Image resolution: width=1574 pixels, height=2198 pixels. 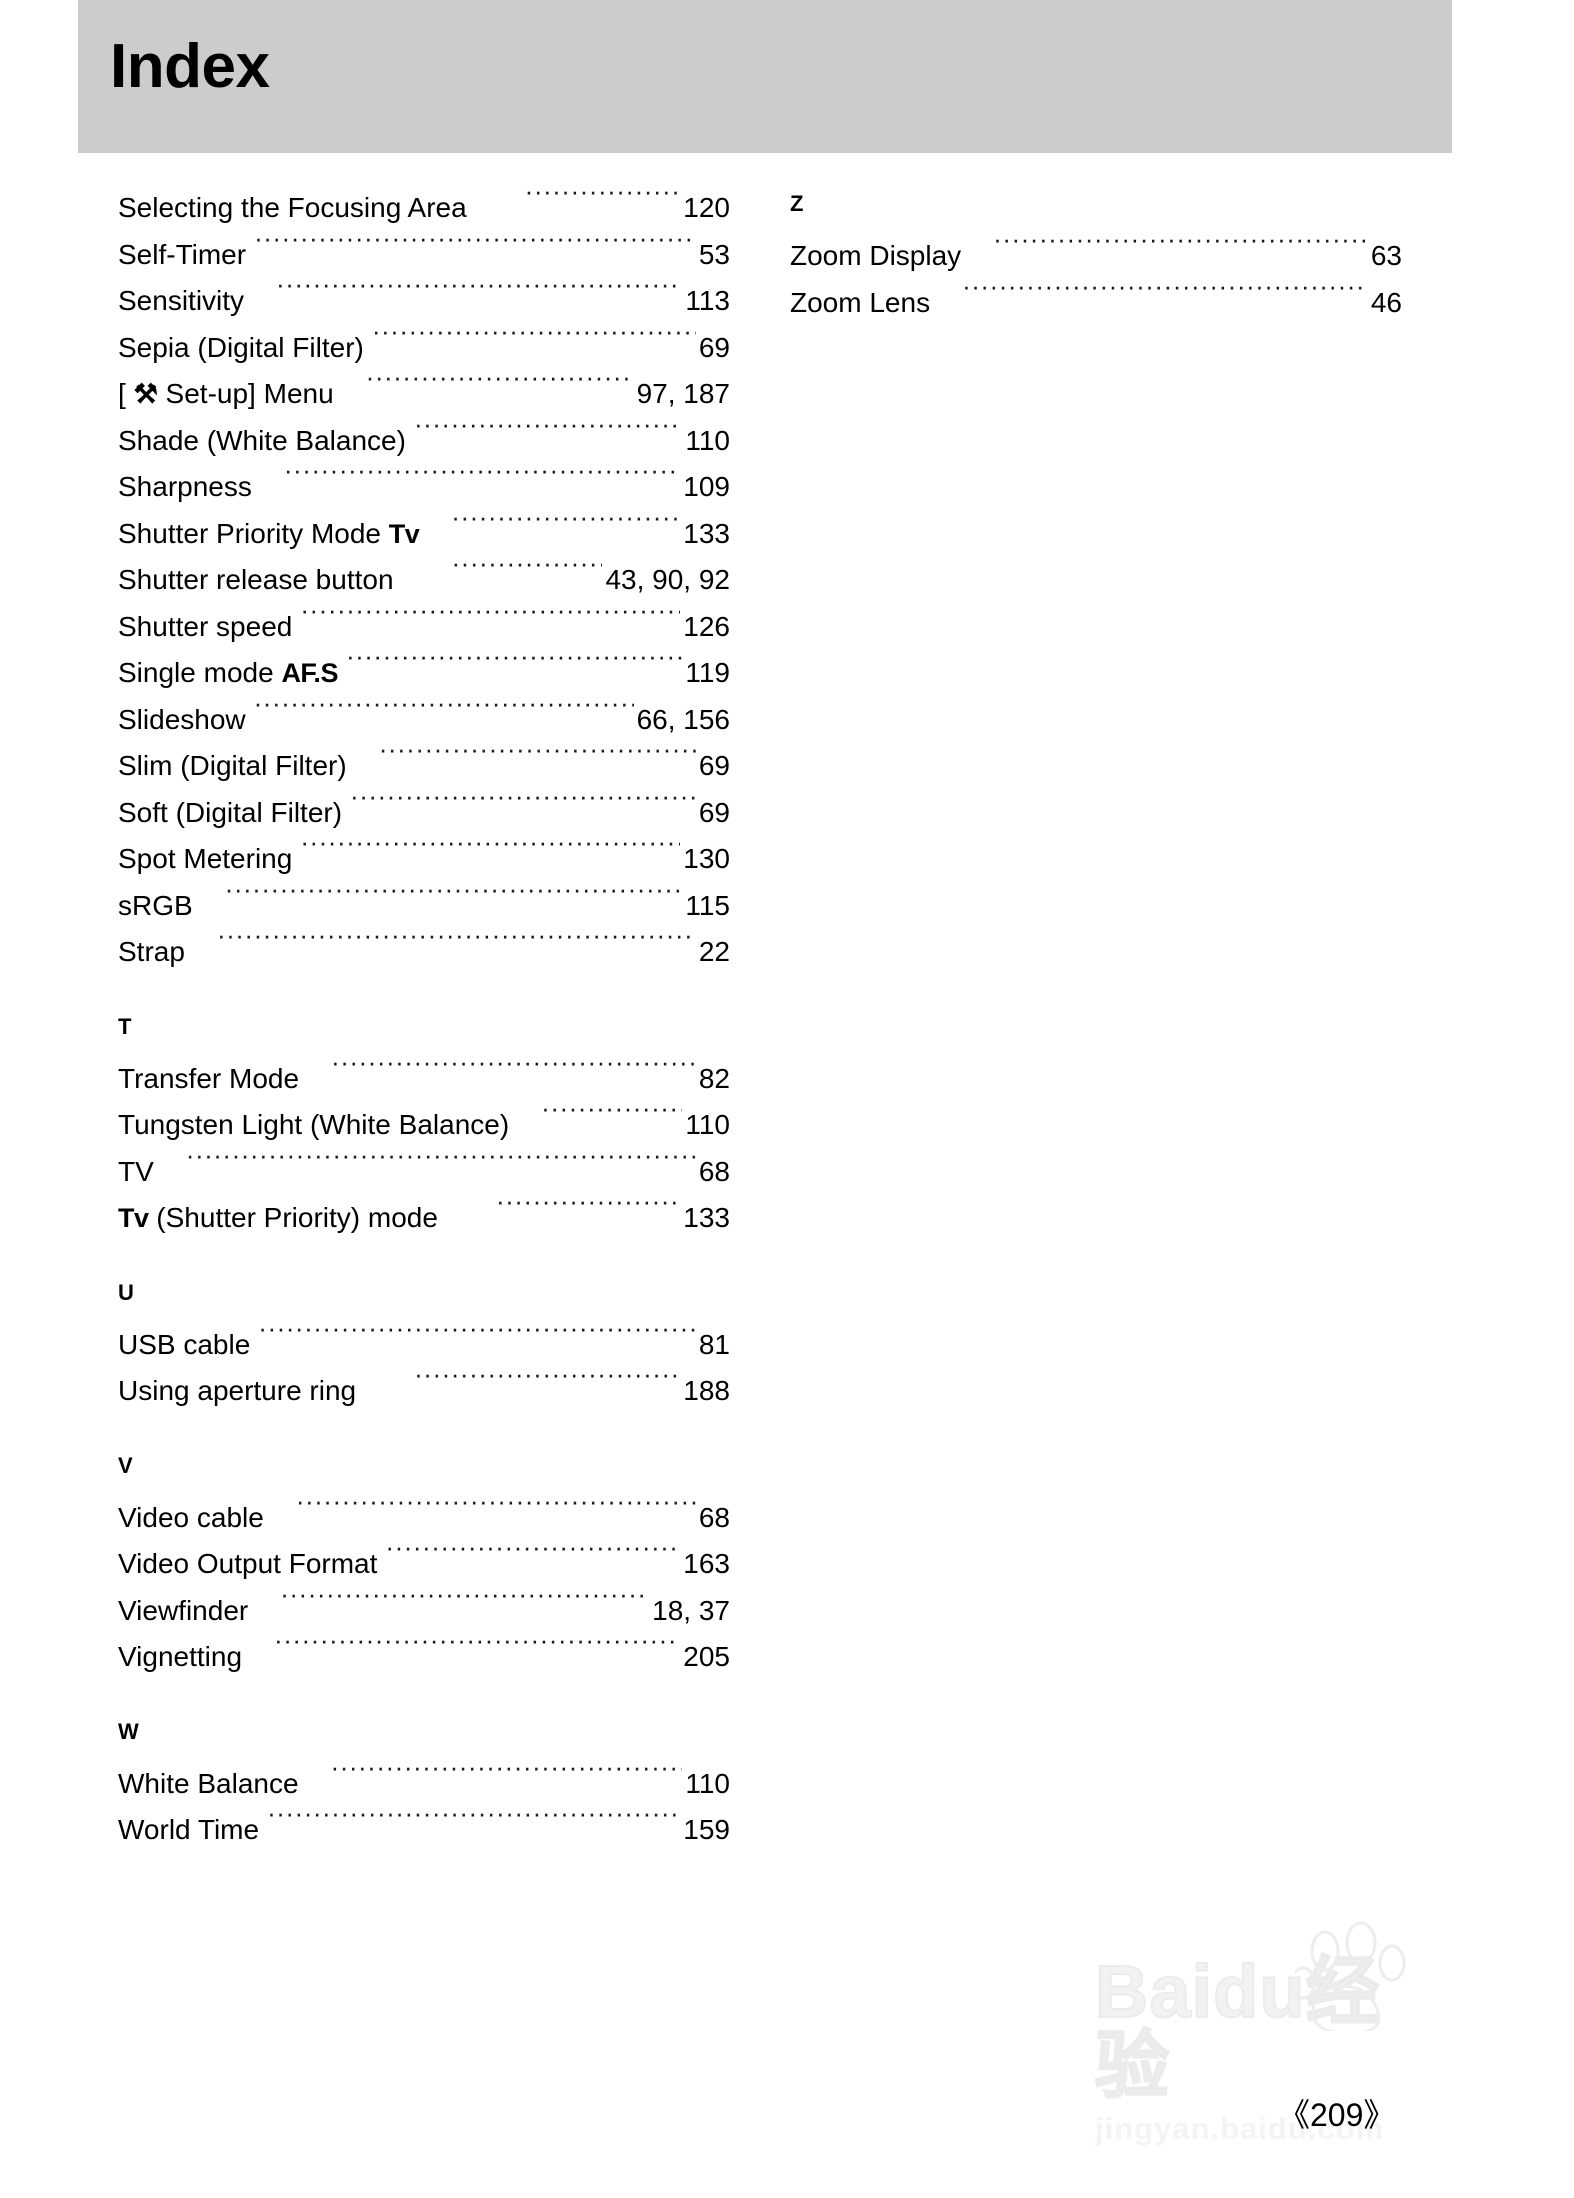 I want to click on index-entry-page: 113, so click(x=707, y=300).